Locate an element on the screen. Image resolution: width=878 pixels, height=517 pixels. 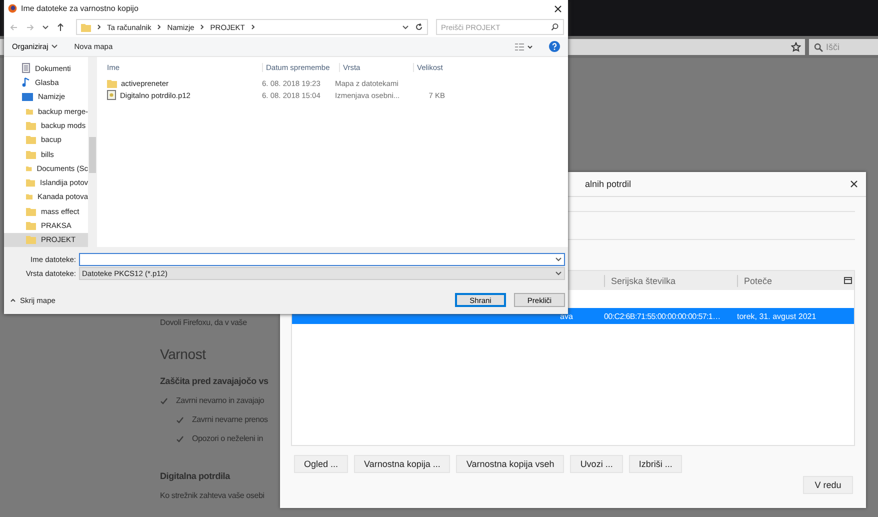
desktop-icon is located at coordinates (27, 96).